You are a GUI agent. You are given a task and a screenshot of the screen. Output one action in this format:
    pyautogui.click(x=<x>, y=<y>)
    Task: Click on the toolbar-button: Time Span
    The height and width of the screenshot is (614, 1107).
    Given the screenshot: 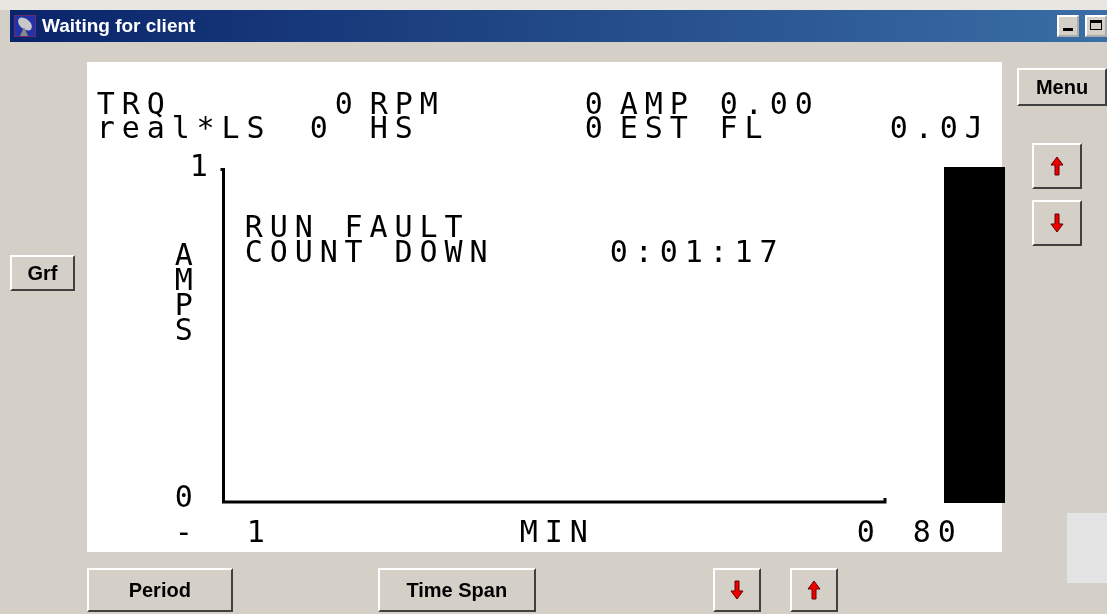 What is the action you would take?
    pyautogui.click(x=456, y=590)
    